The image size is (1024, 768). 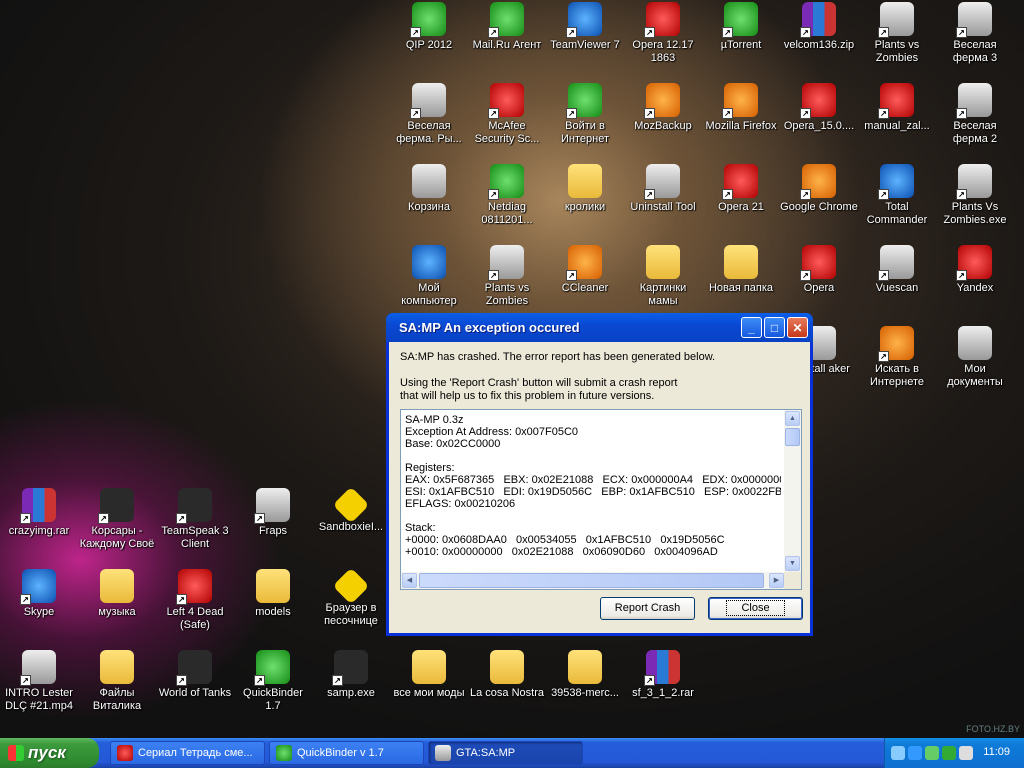 I want to click on close-button-label: Close, so click(x=755, y=608).